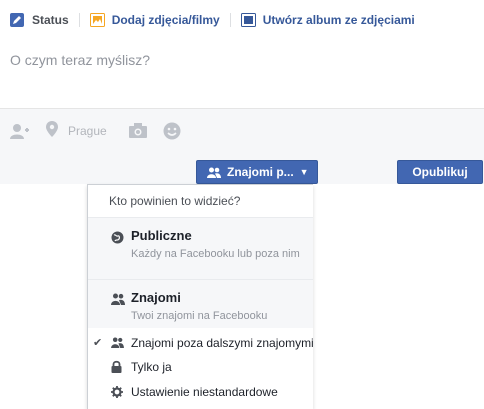 The image size is (484, 409). I want to click on menu-item-only-me: Tylko ja, so click(200, 366).